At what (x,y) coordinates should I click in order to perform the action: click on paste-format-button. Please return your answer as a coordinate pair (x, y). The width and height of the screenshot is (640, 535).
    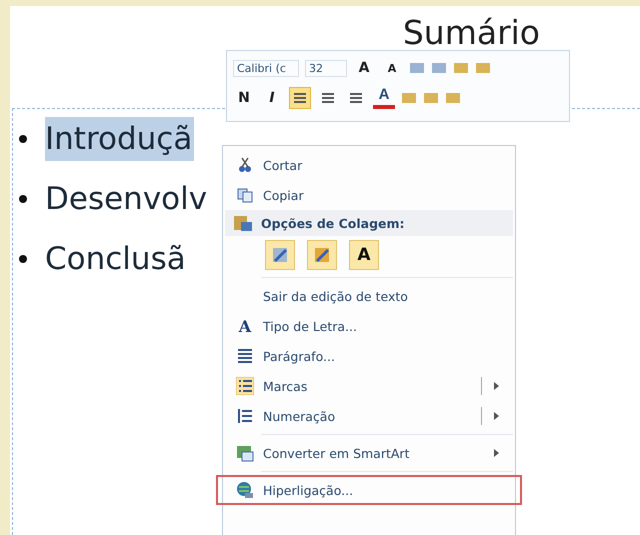
    Looking at the image, I should click on (322, 255).